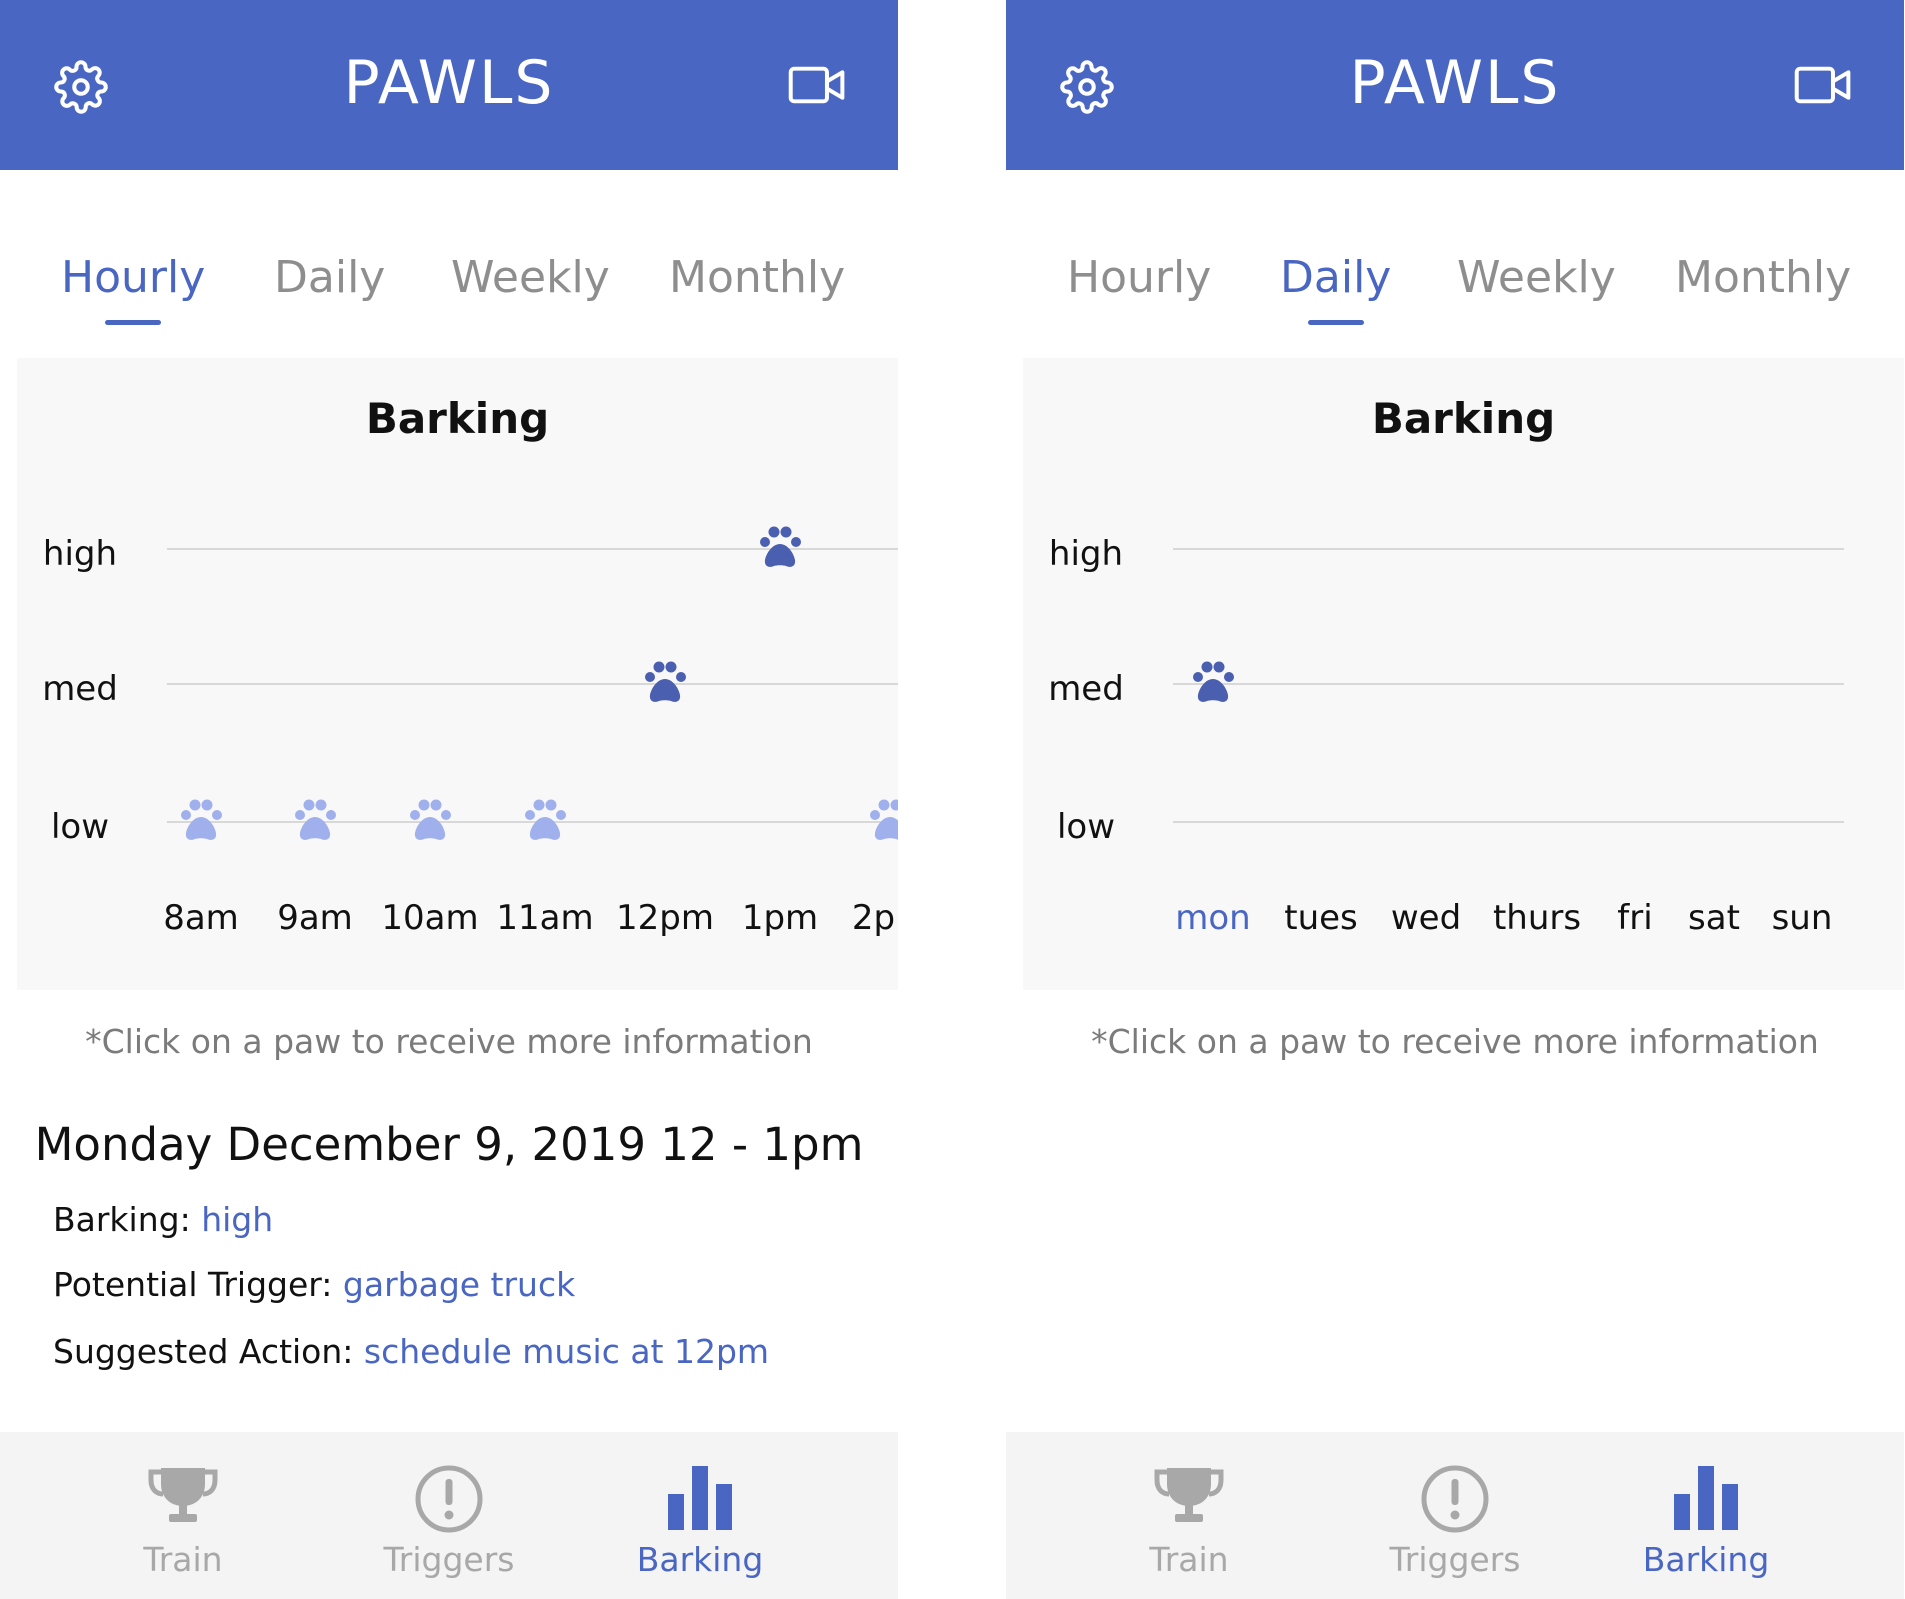 The width and height of the screenshot is (1905, 1599). I want to click on x-label-1pm: 1pm, so click(780, 918).